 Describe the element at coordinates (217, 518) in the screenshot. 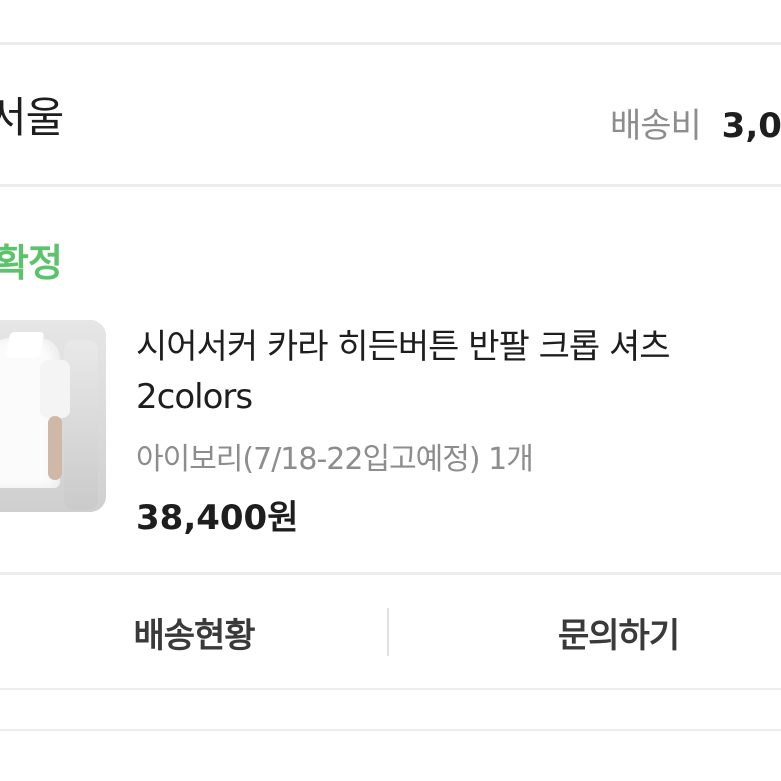

I see `product-price: 38,400원` at that location.